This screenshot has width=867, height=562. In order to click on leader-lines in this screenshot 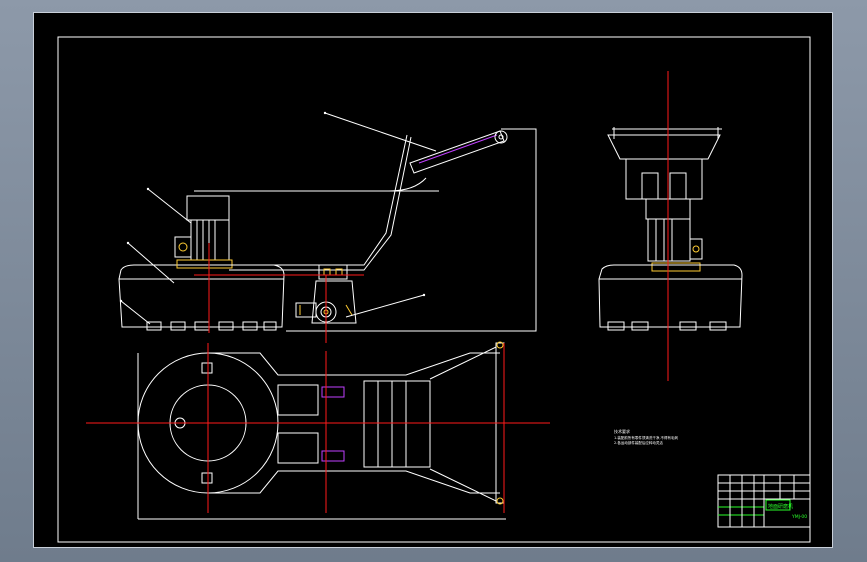, I will do `click(278, 218)`.